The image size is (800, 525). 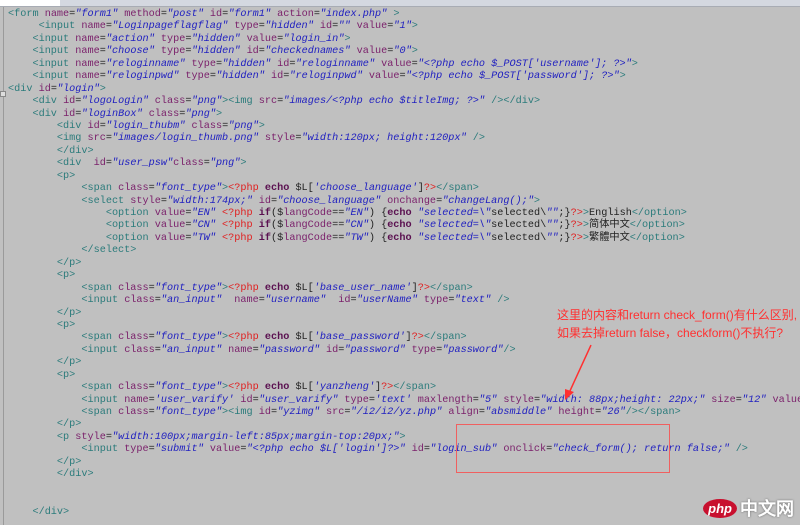 What do you see at coordinates (767, 509) in the screenshot?
I see `watermark-text: 中文网` at bounding box center [767, 509].